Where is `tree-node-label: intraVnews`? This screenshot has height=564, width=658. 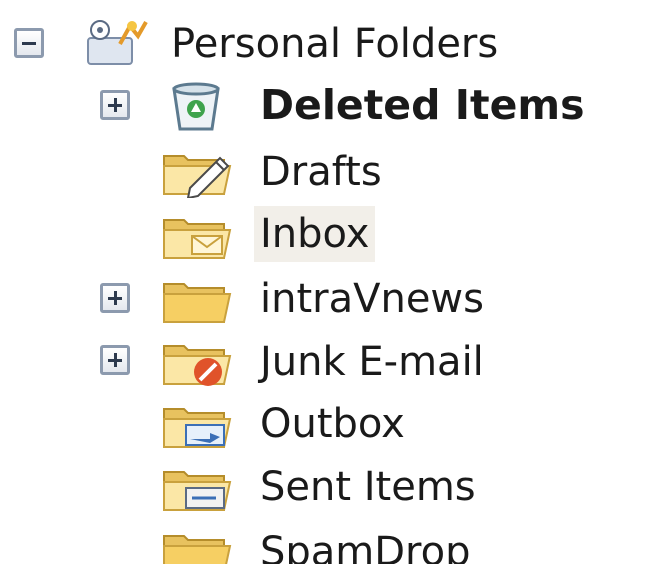 tree-node-label: intraVnews is located at coordinates (372, 299).